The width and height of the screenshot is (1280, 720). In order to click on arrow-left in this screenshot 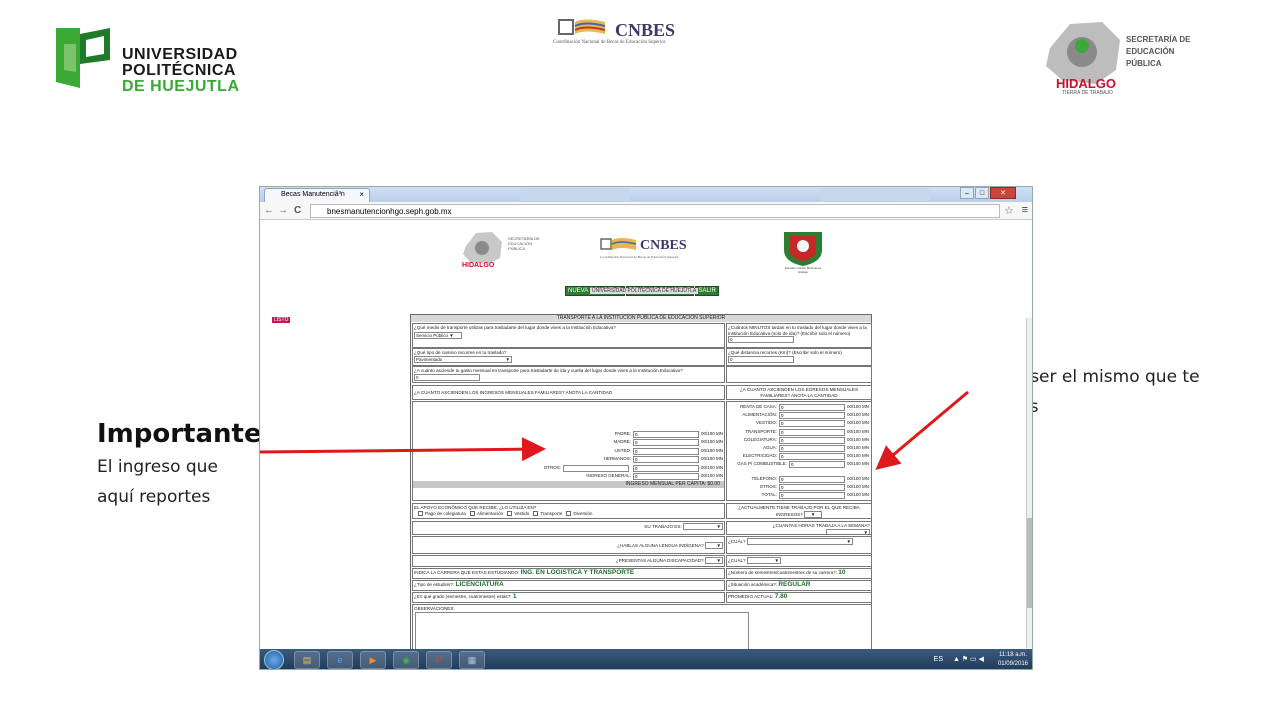, I will do `click(402, 449)`.